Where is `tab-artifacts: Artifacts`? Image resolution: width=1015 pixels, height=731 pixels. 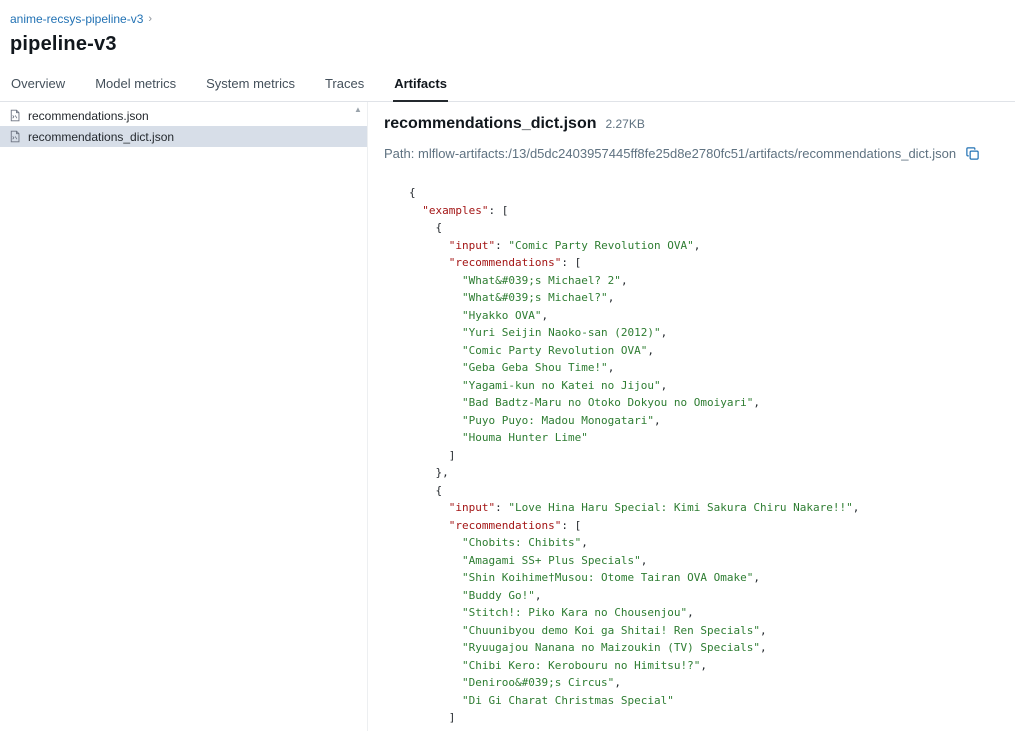 tab-artifacts: Artifacts is located at coordinates (420, 85).